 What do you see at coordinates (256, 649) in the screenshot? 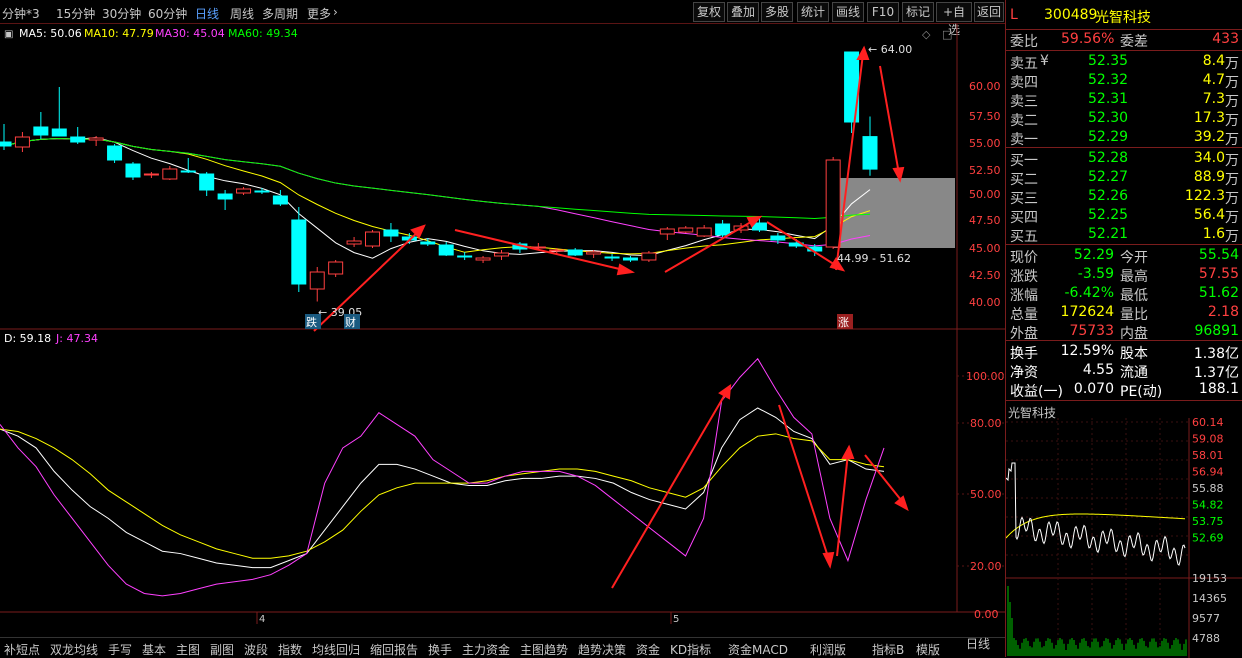
I see `indicator-tab: 波段` at bounding box center [256, 649].